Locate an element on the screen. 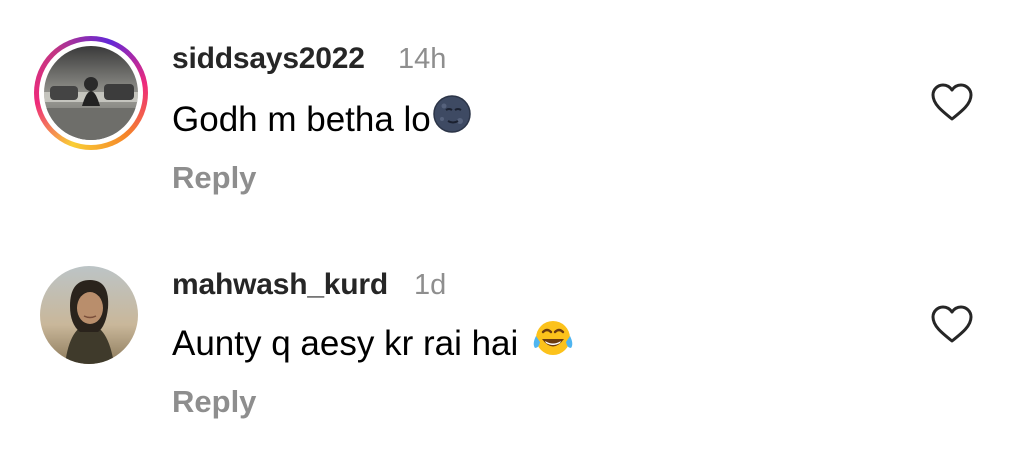  username: mahwash_kurd is located at coordinates (280, 285).